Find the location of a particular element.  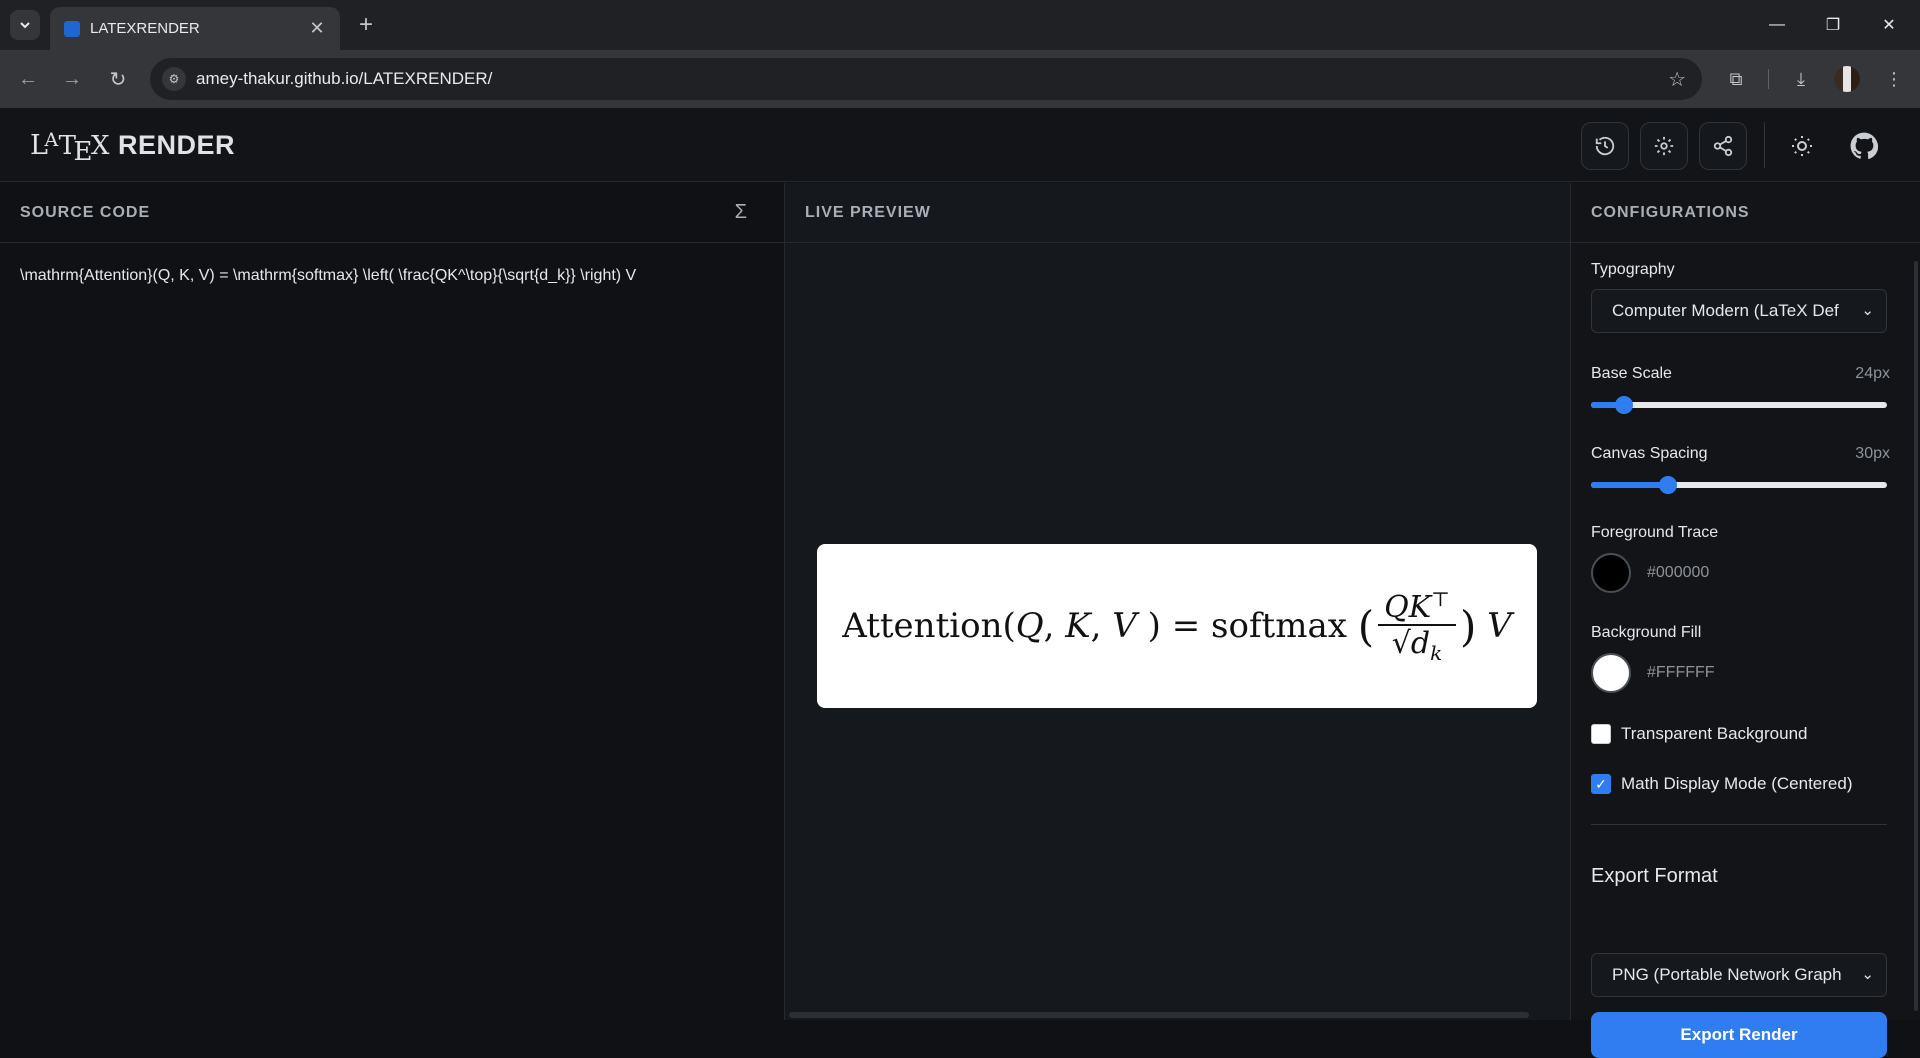

tab-close-icon: ✕ is located at coordinates (317, 28).